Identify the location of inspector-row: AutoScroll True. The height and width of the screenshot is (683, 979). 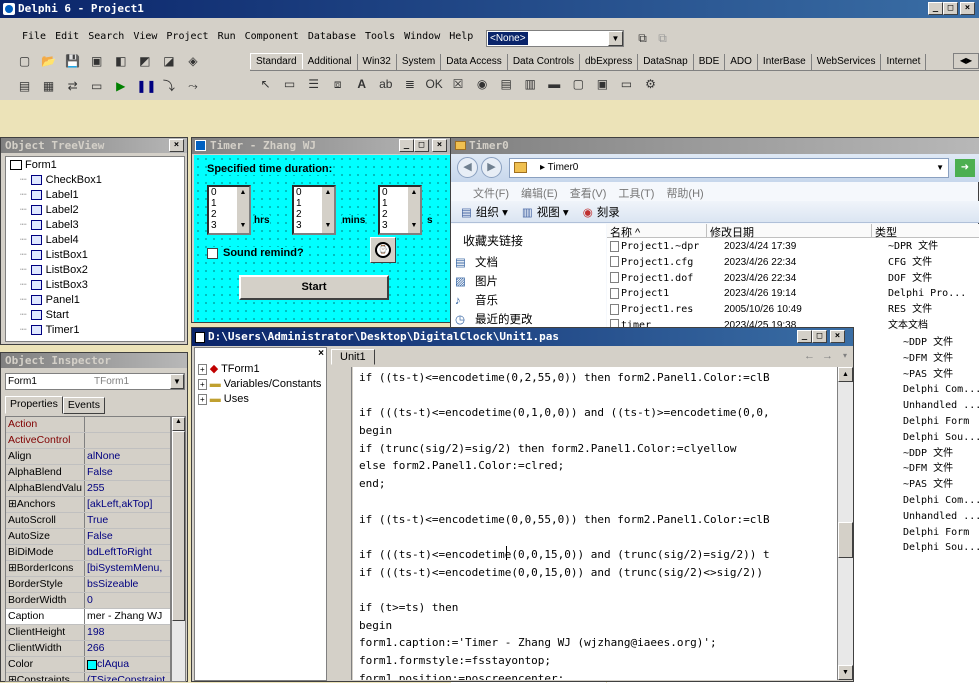
(88, 521).